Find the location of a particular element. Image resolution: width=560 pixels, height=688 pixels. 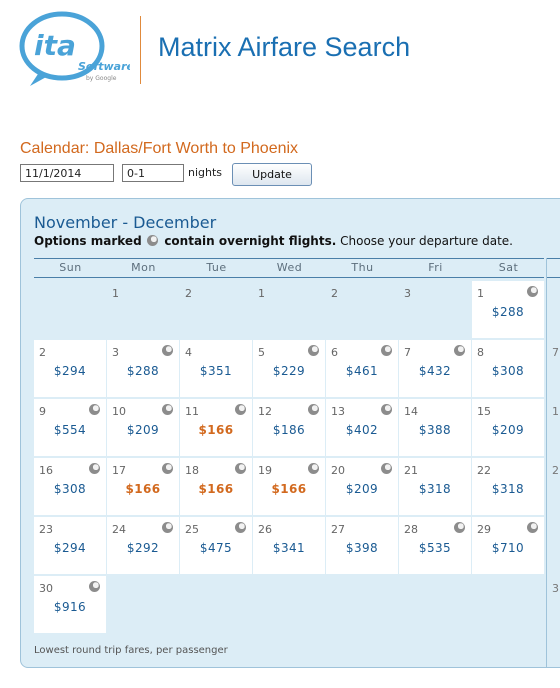

calendar-day-cell: 7 $432 is located at coordinates (435, 368).